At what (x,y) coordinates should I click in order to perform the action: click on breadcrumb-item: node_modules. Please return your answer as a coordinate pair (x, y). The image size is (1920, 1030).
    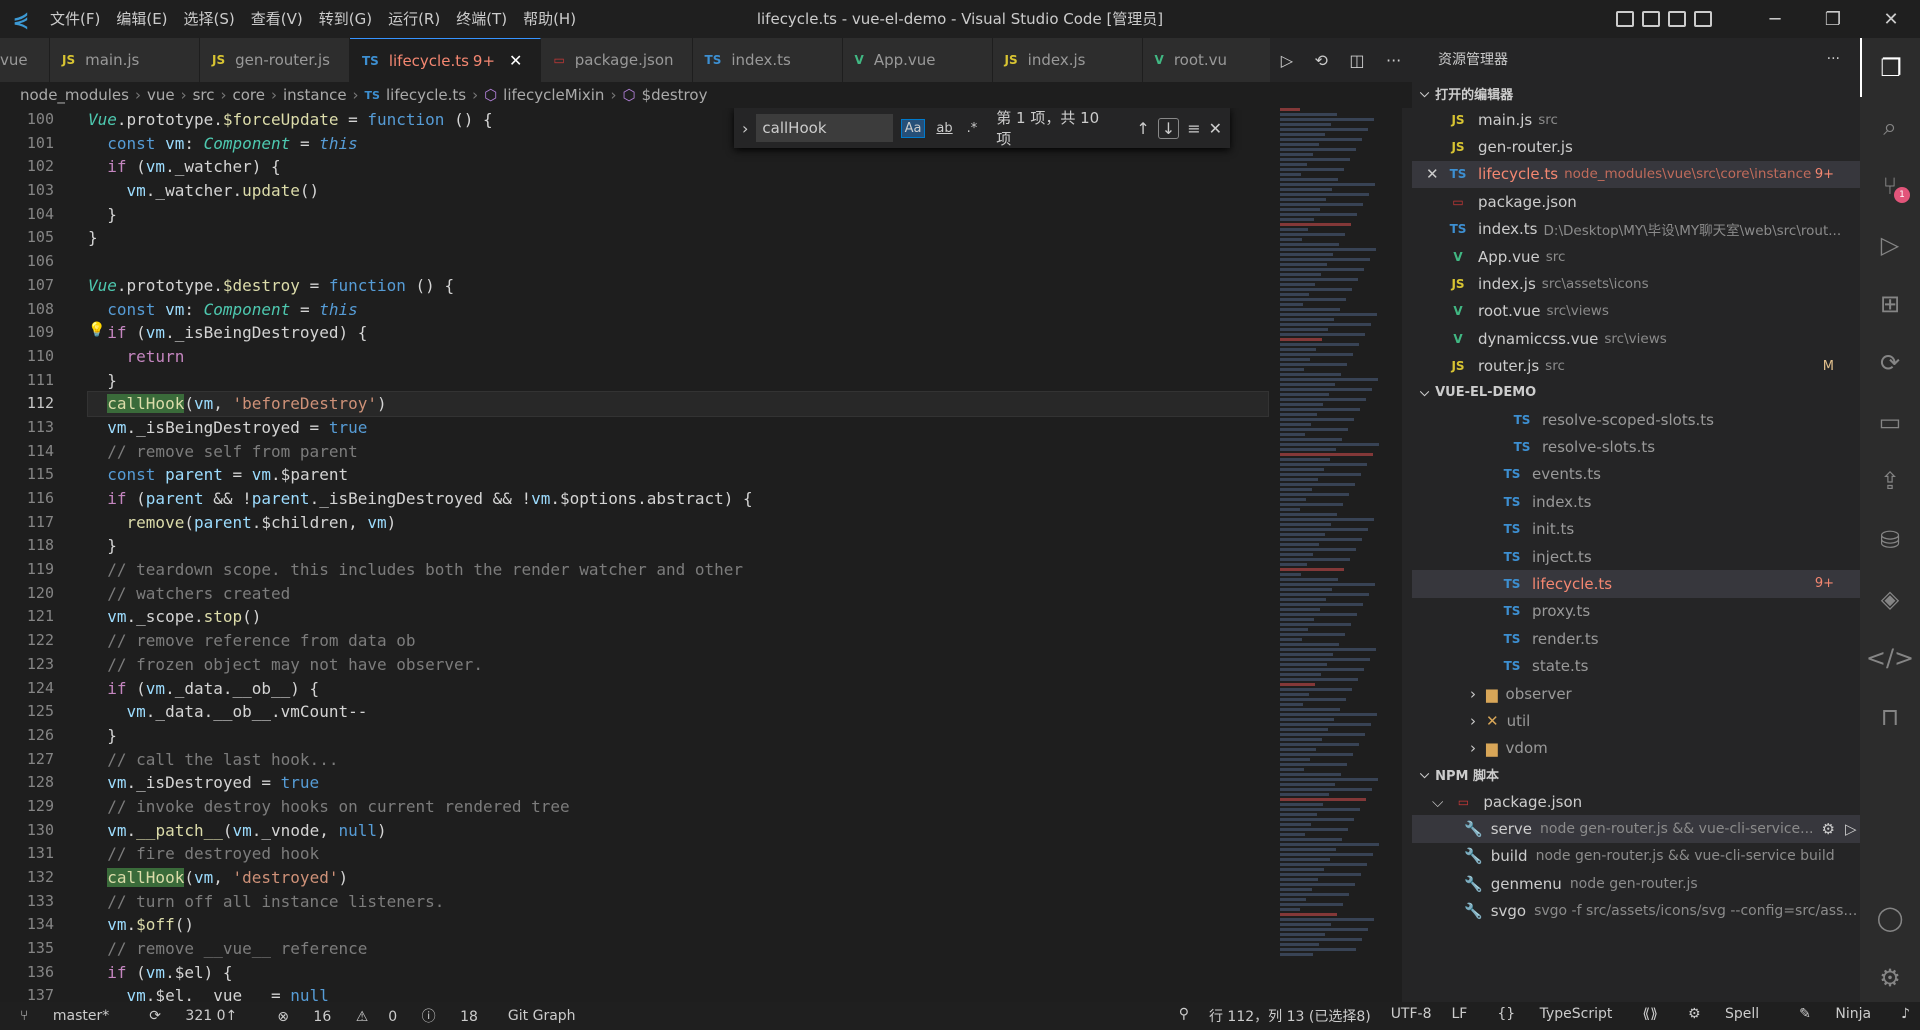
    Looking at the image, I should click on (74, 95).